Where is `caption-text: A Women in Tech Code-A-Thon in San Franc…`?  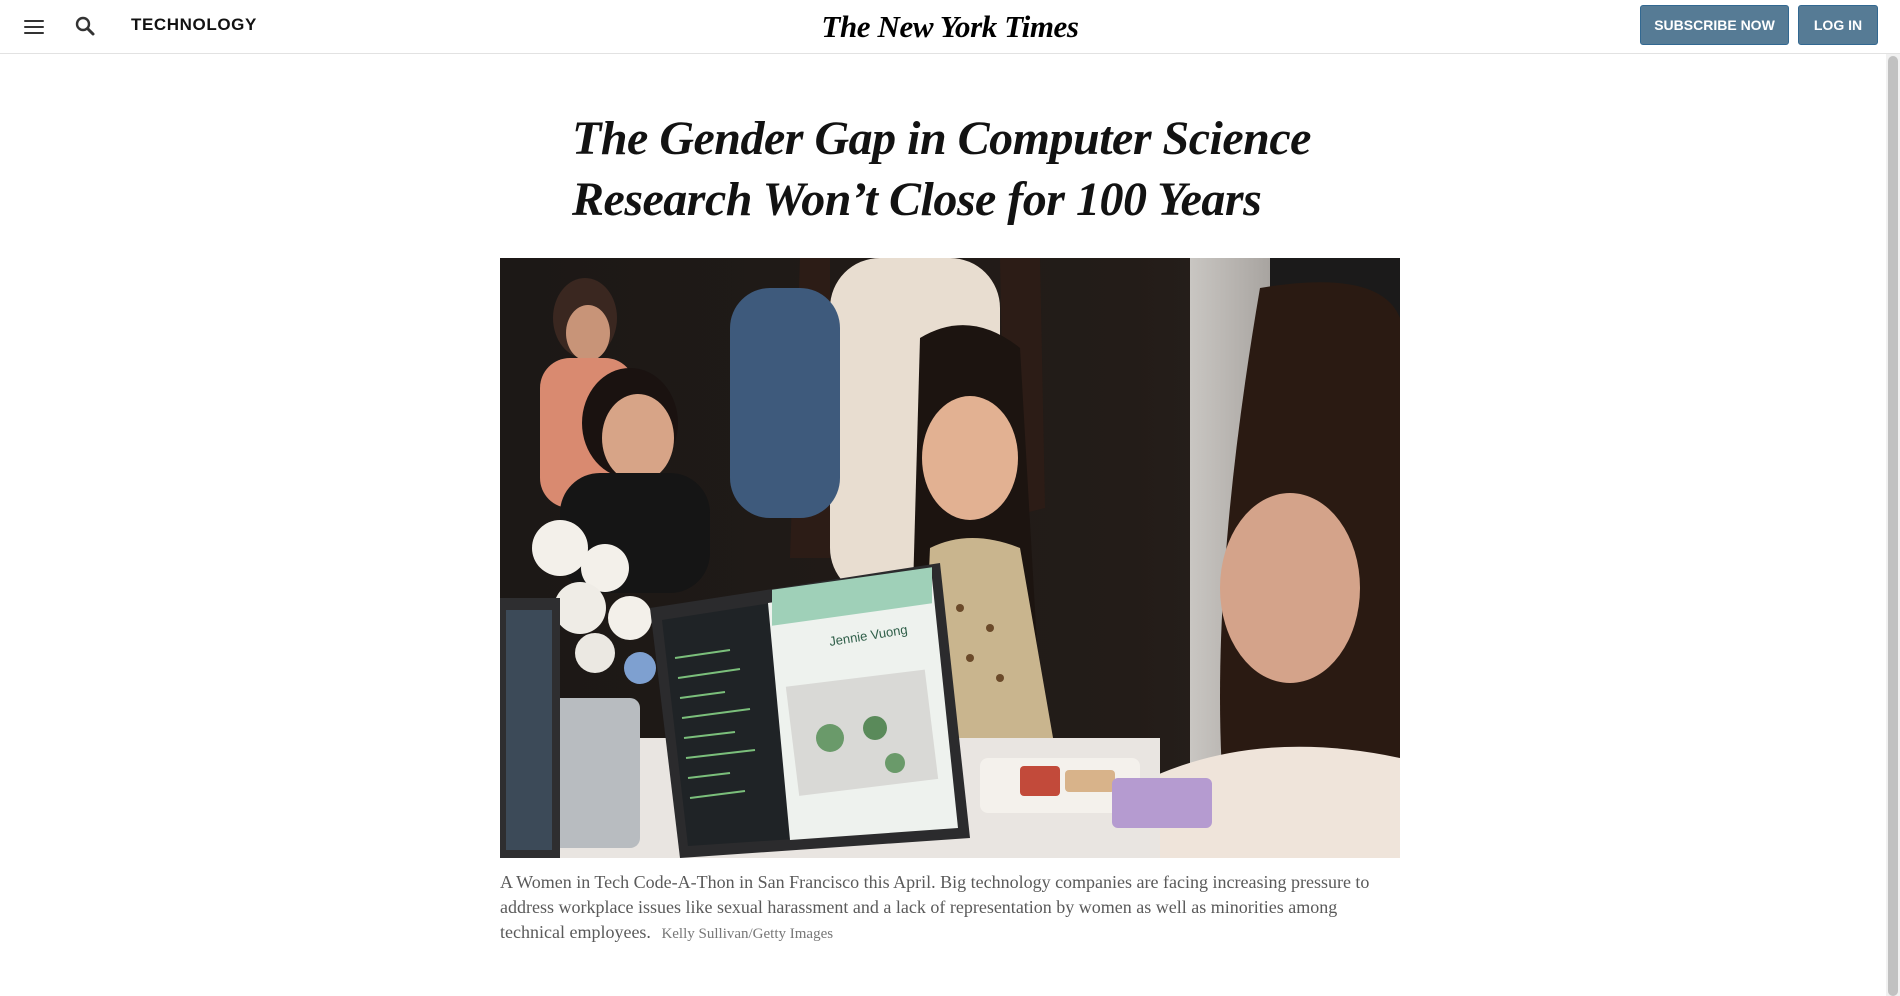 caption-text: A Women in Tech Code-A-Thon in San Franc… is located at coordinates (935, 907).